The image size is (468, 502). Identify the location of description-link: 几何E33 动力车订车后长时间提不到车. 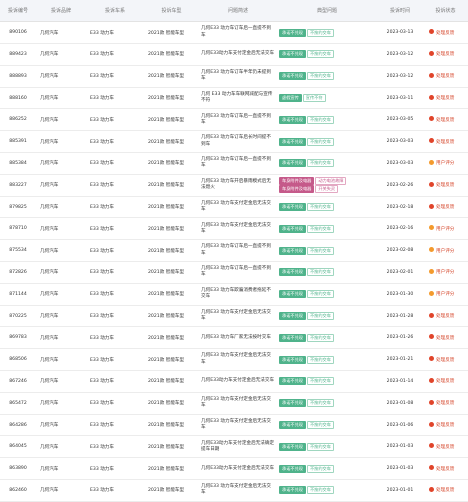
(238, 142).